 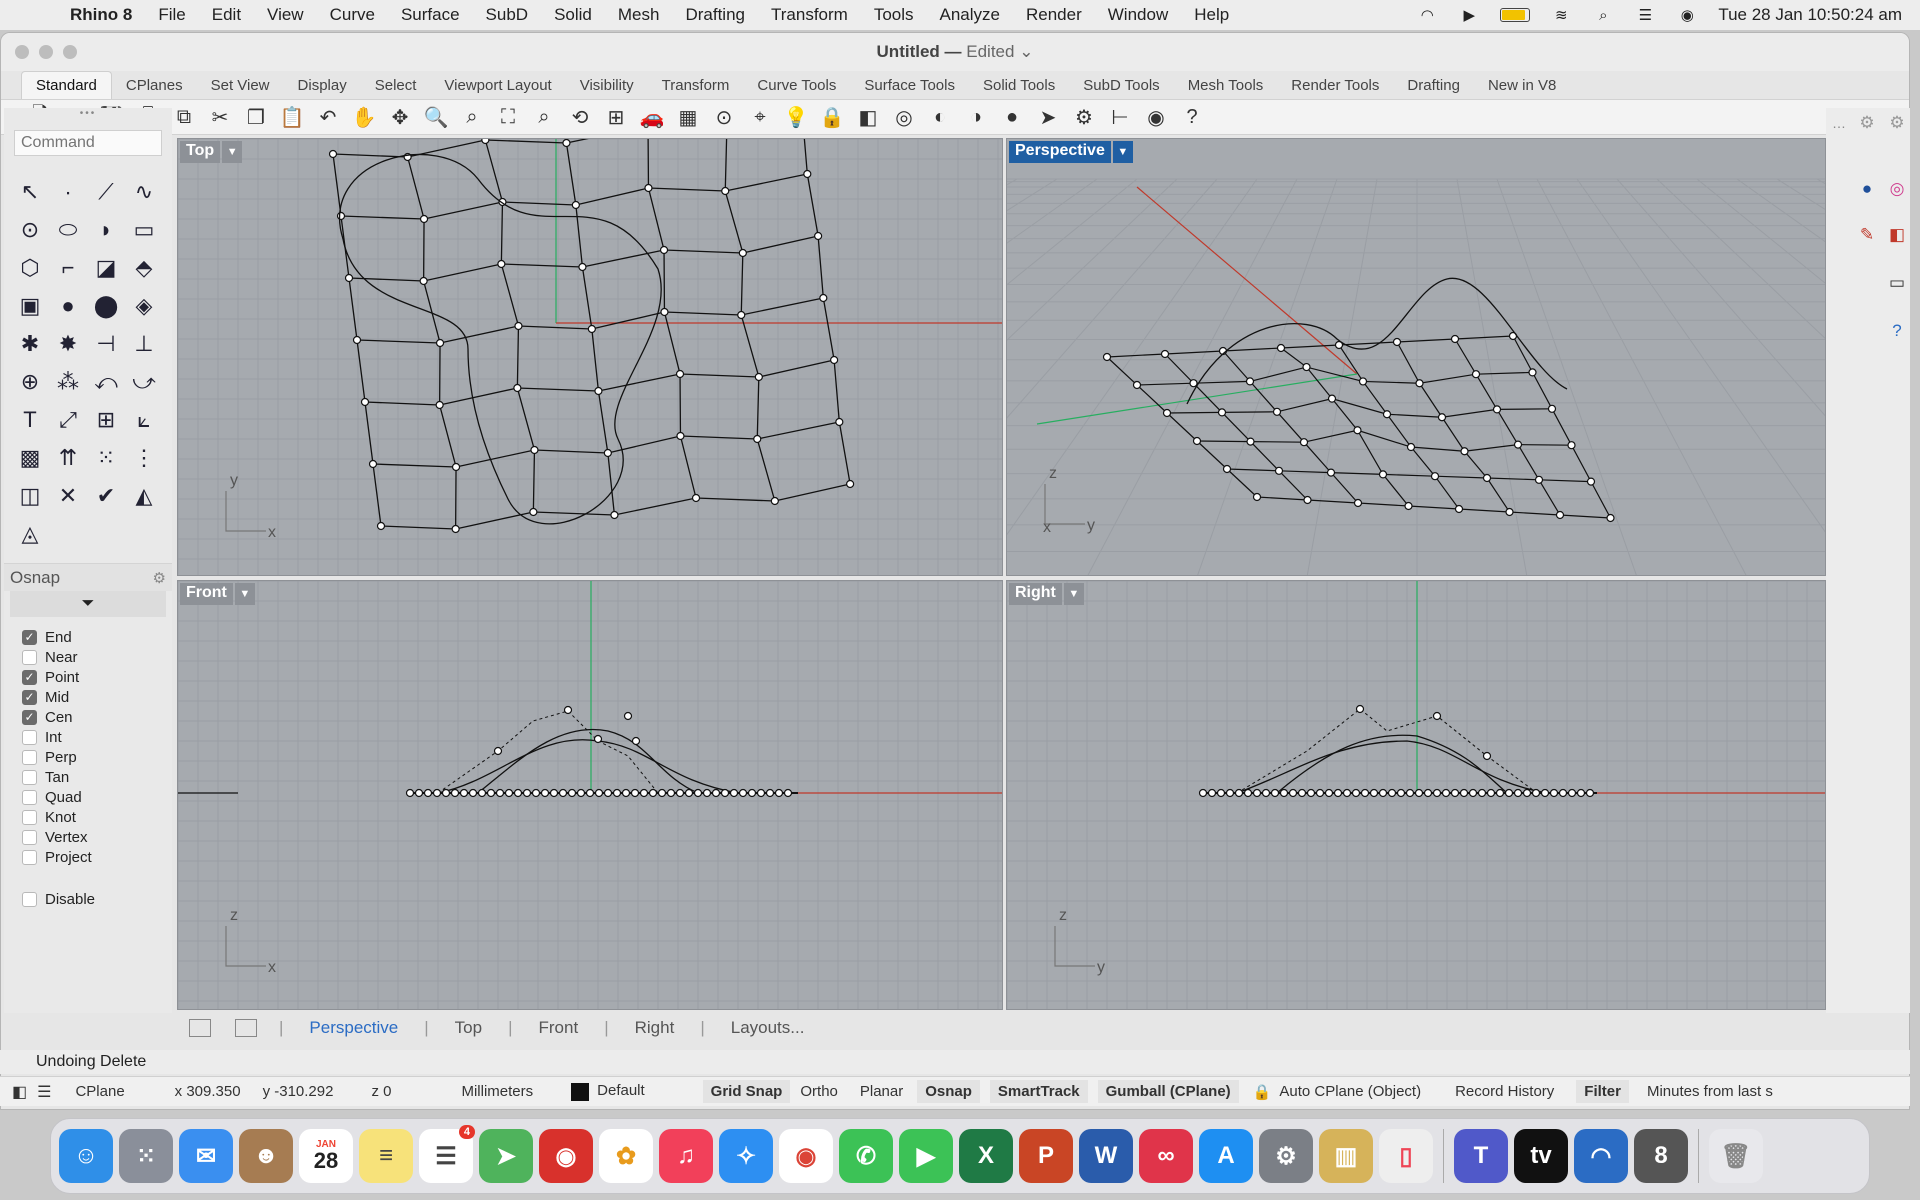 I want to click on wifi-icon: ≋, so click(x=1561, y=15).